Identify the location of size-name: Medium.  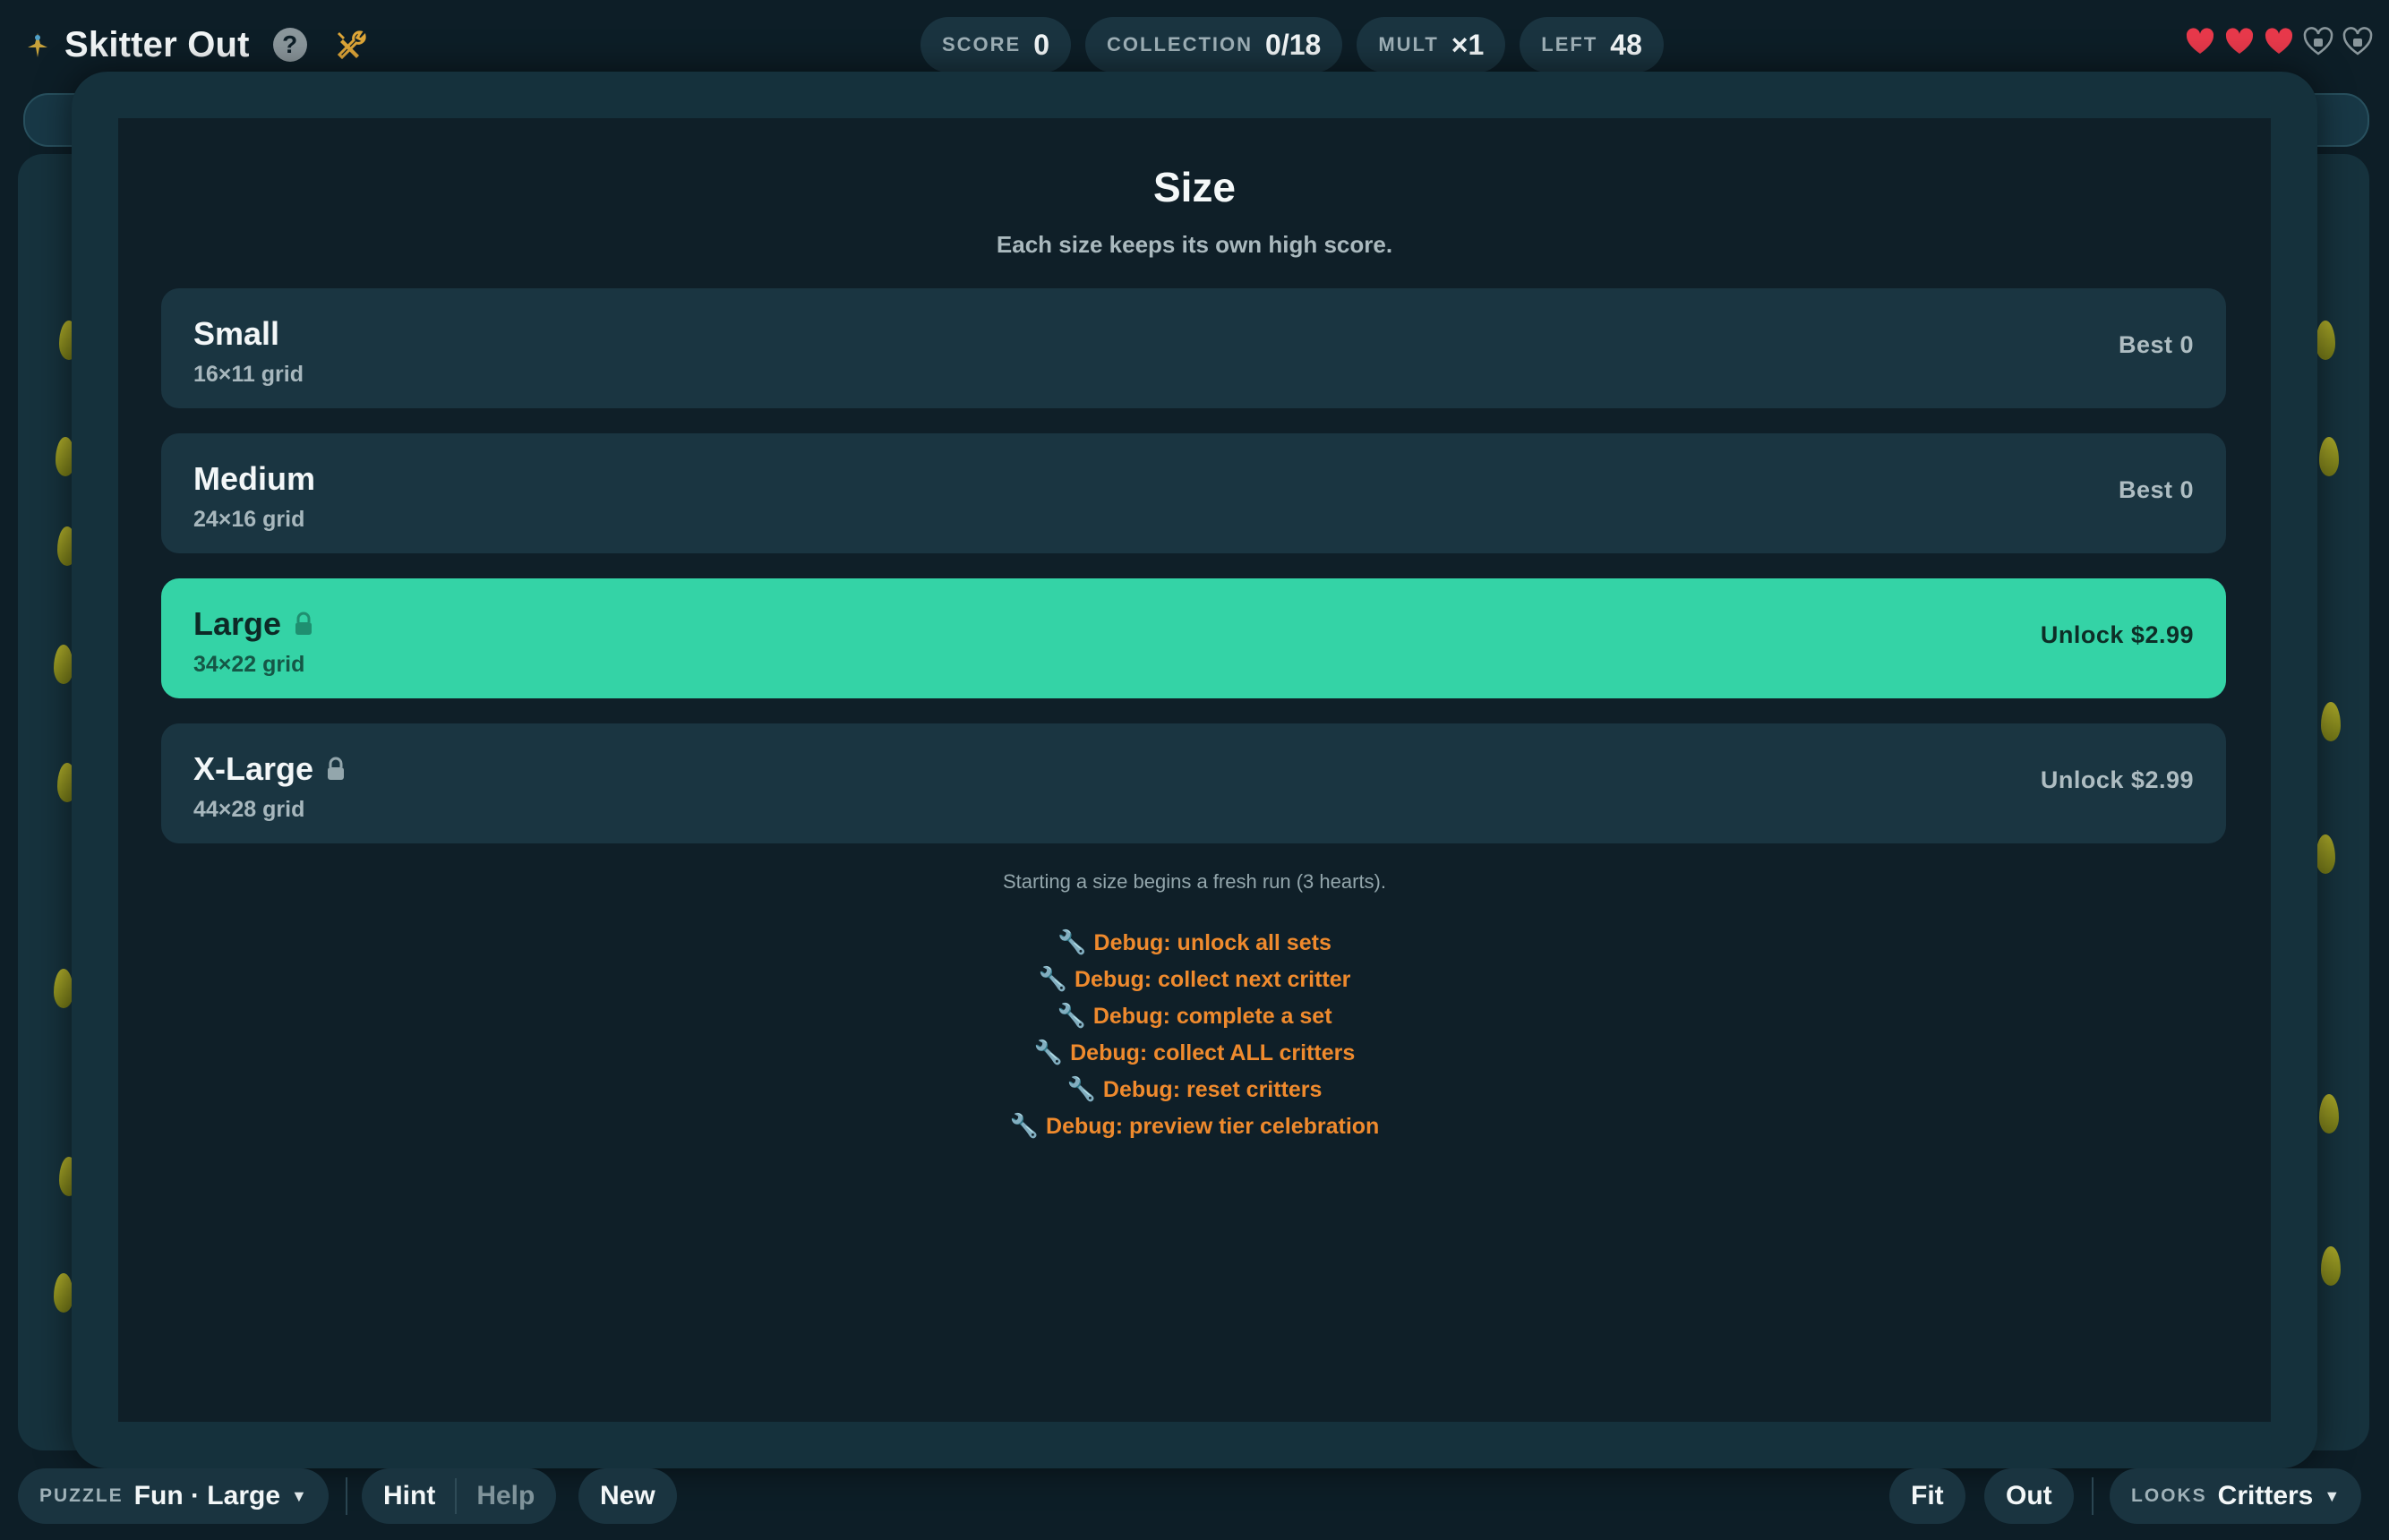
(254, 479).